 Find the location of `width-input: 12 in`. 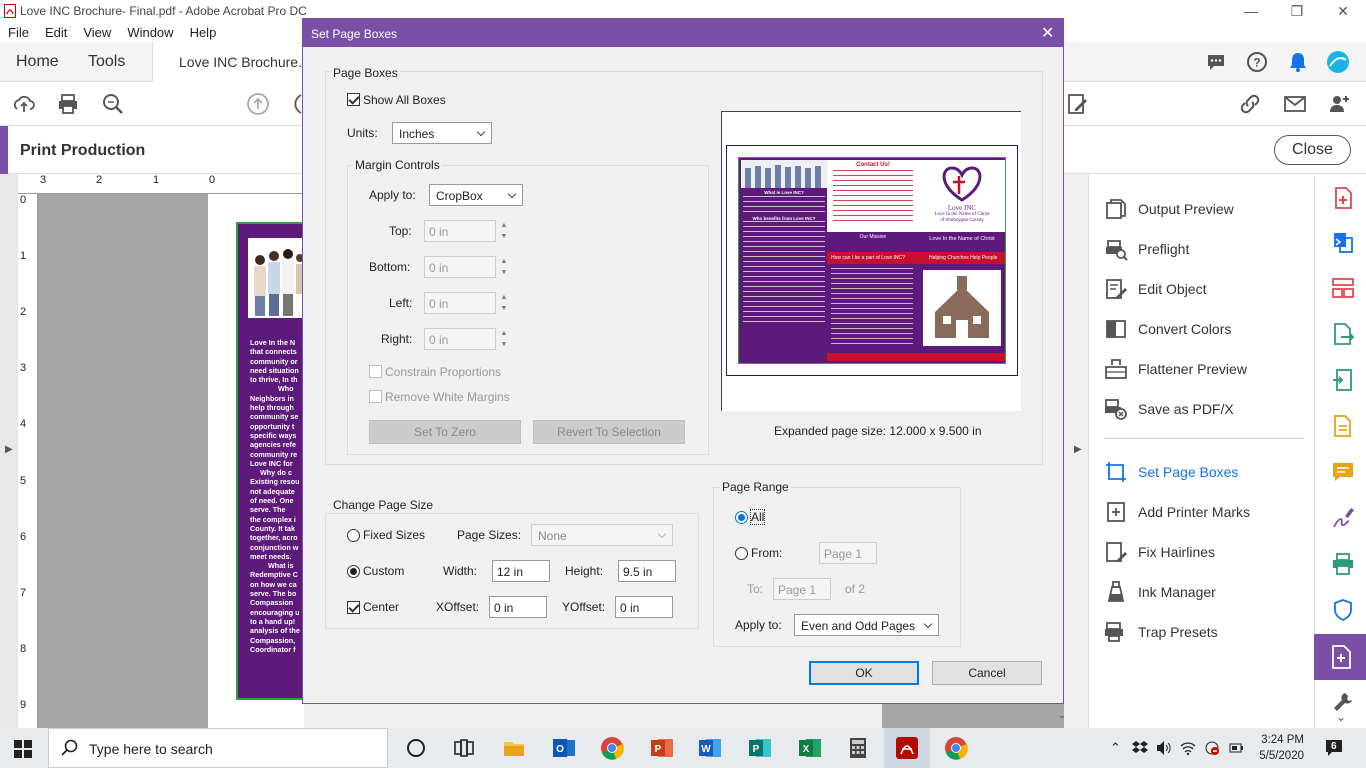

width-input: 12 in is located at coordinates (521, 571).